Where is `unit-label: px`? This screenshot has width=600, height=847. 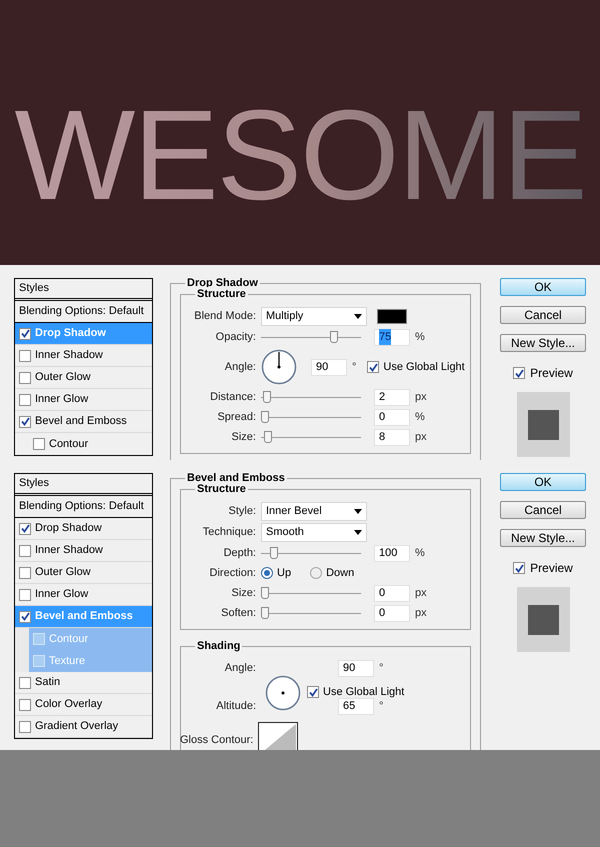 unit-label: px is located at coordinates (421, 613).